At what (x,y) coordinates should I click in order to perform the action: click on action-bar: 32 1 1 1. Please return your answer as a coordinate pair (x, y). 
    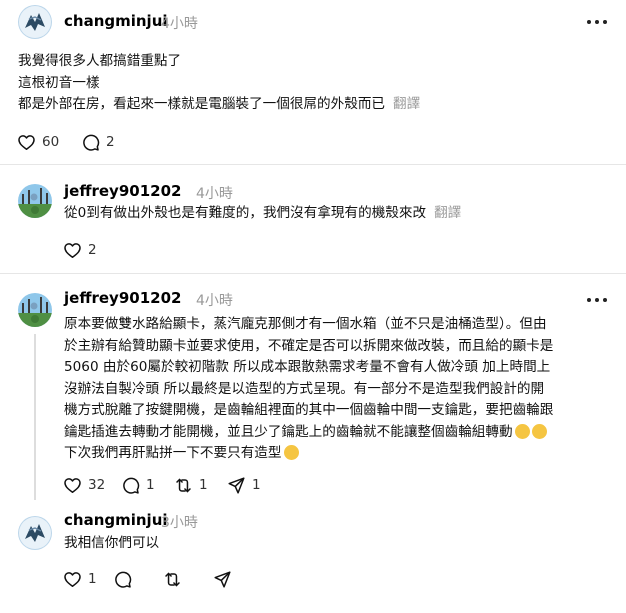
    Looking at the image, I should click on (173, 485).